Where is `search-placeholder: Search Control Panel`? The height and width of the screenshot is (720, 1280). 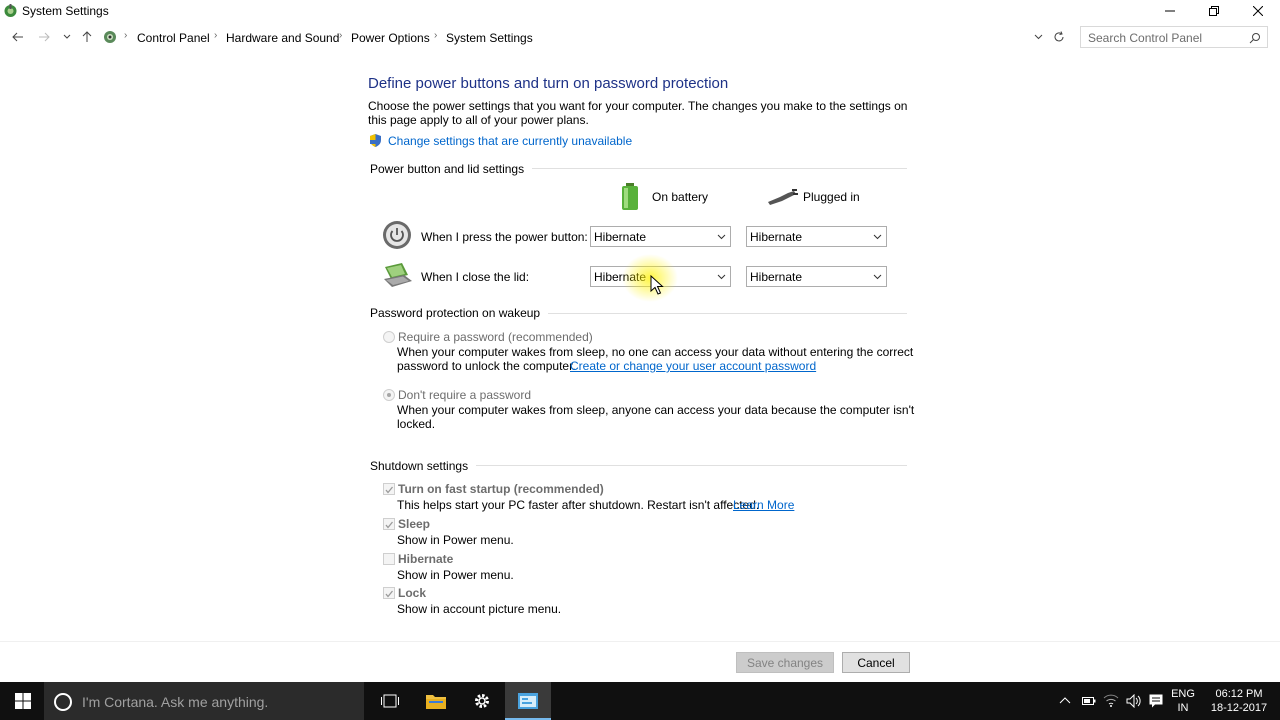 search-placeholder: Search Control Panel is located at coordinates (1145, 38).